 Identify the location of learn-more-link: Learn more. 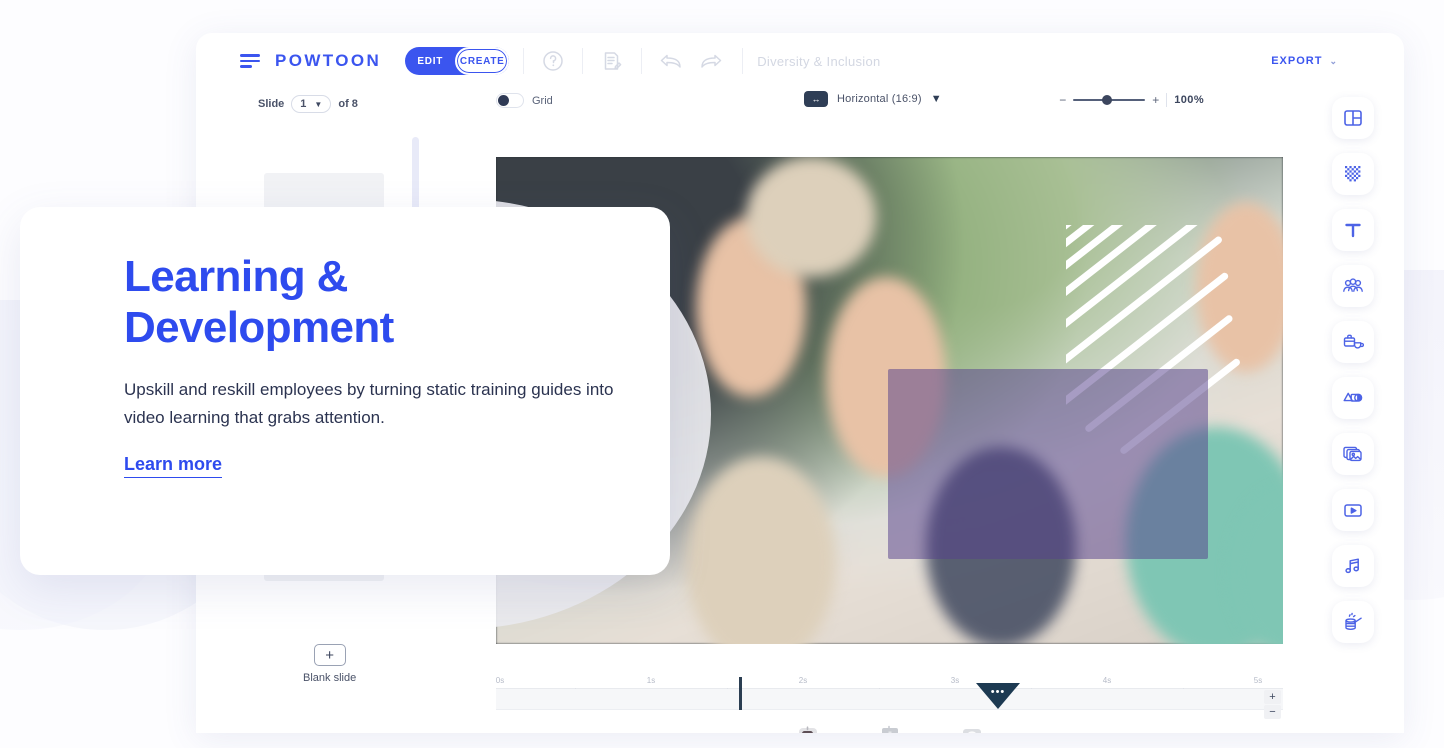
(173, 466).